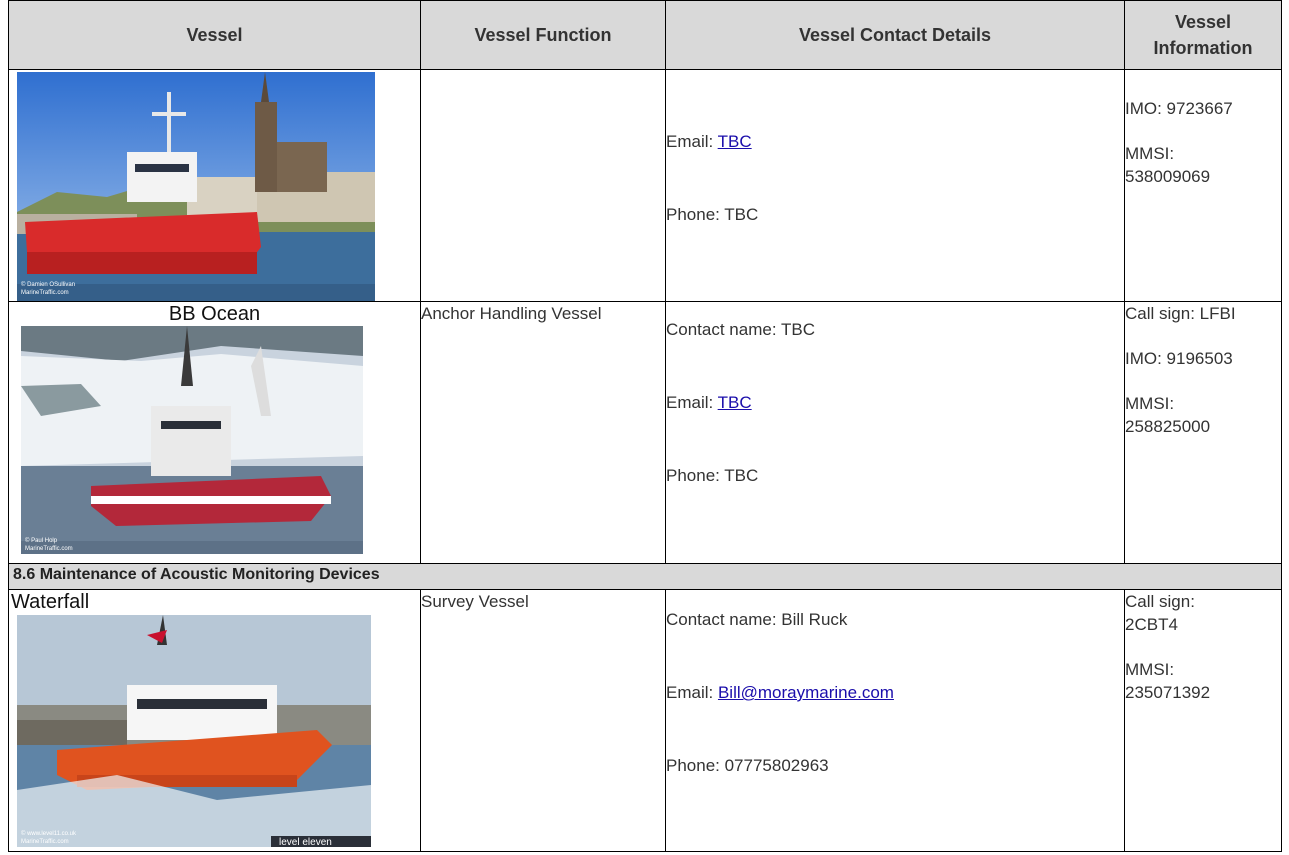 The image size is (1289, 855). Describe the element at coordinates (1160, 601) in the screenshot. I see `call-sign-label: Call sign:` at that location.